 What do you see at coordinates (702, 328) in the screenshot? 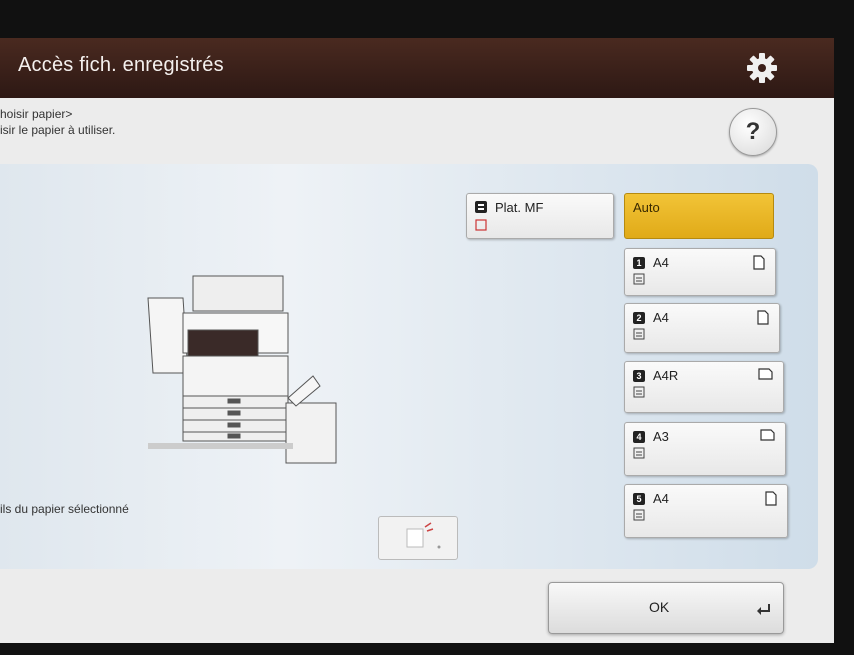
I see `tray-2-button: 2 A4` at bounding box center [702, 328].